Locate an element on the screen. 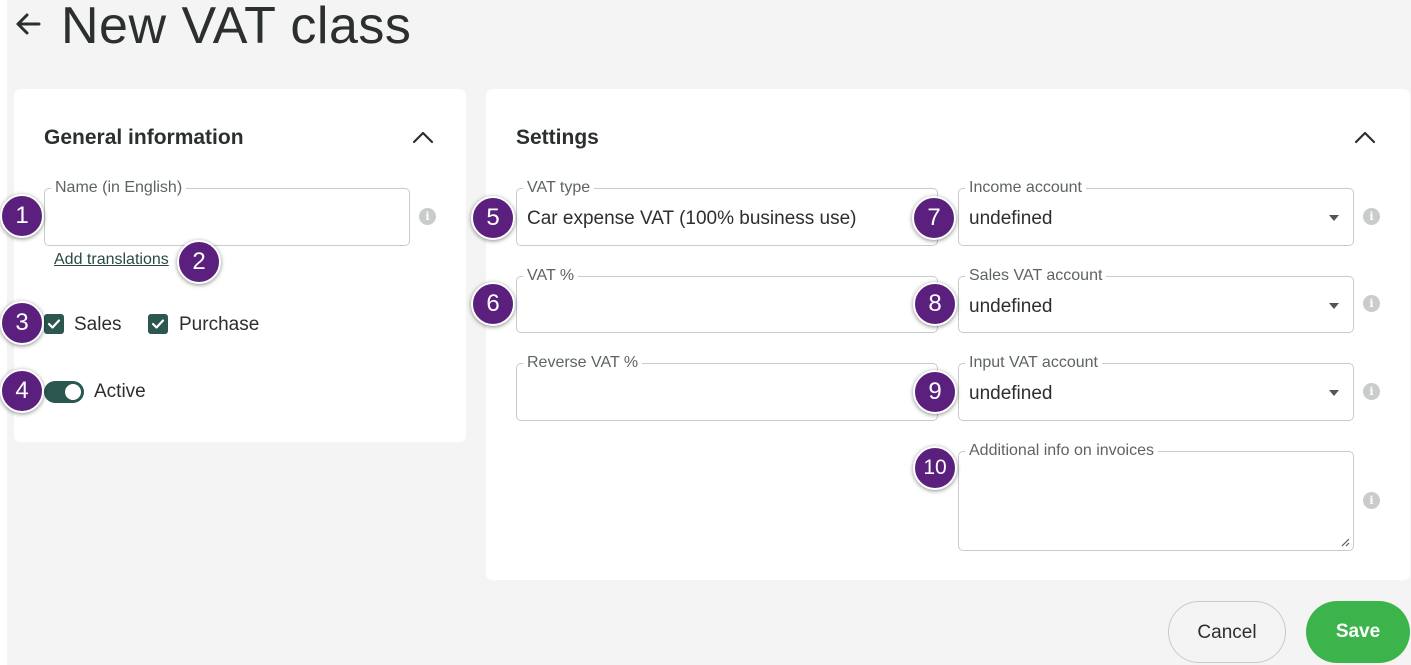 The height and width of the screenshot is (665, 1411). annotation-badge: 6 is located at coordinates (493, 304).